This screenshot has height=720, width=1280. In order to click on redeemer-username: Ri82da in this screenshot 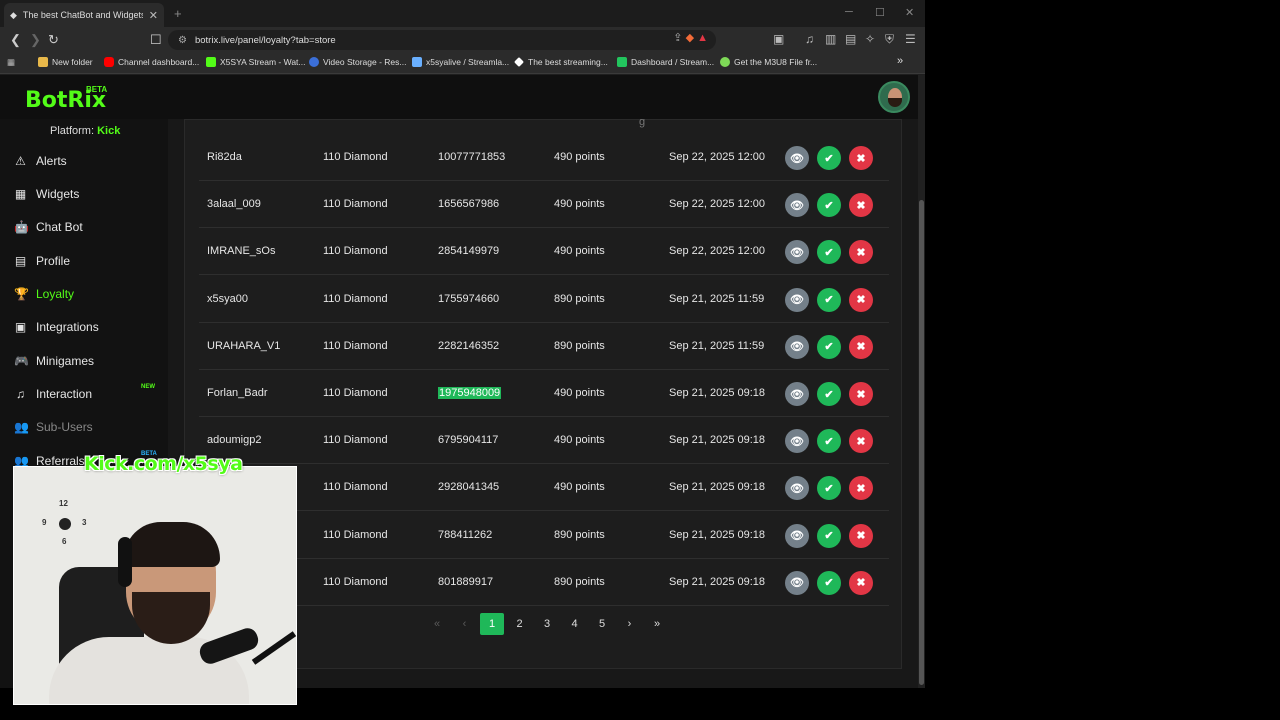, I will do `click(224, 157)`.